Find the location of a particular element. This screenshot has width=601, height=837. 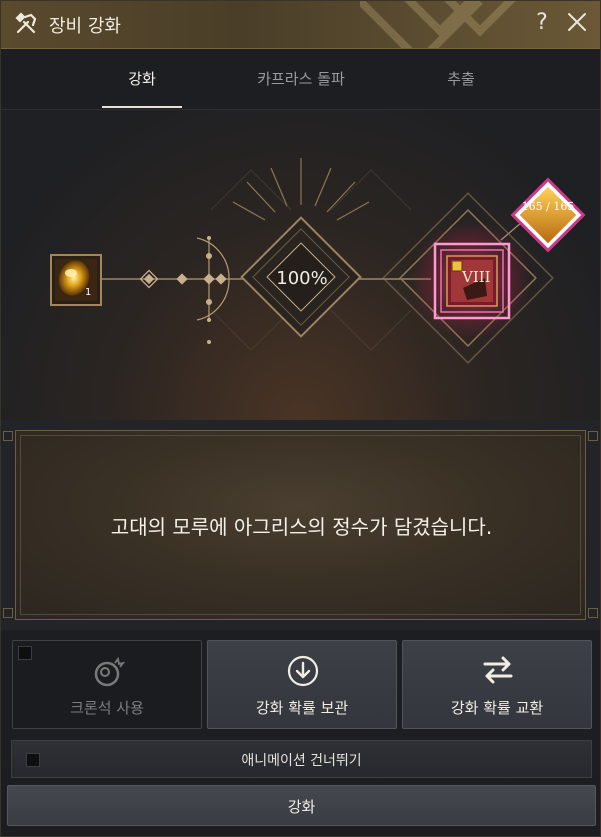

stack-gem is located at coordinates (548, 215).